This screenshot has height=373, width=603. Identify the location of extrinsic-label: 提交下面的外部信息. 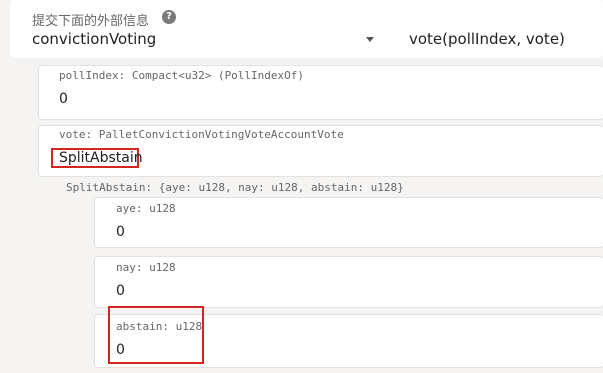
(91, 21).